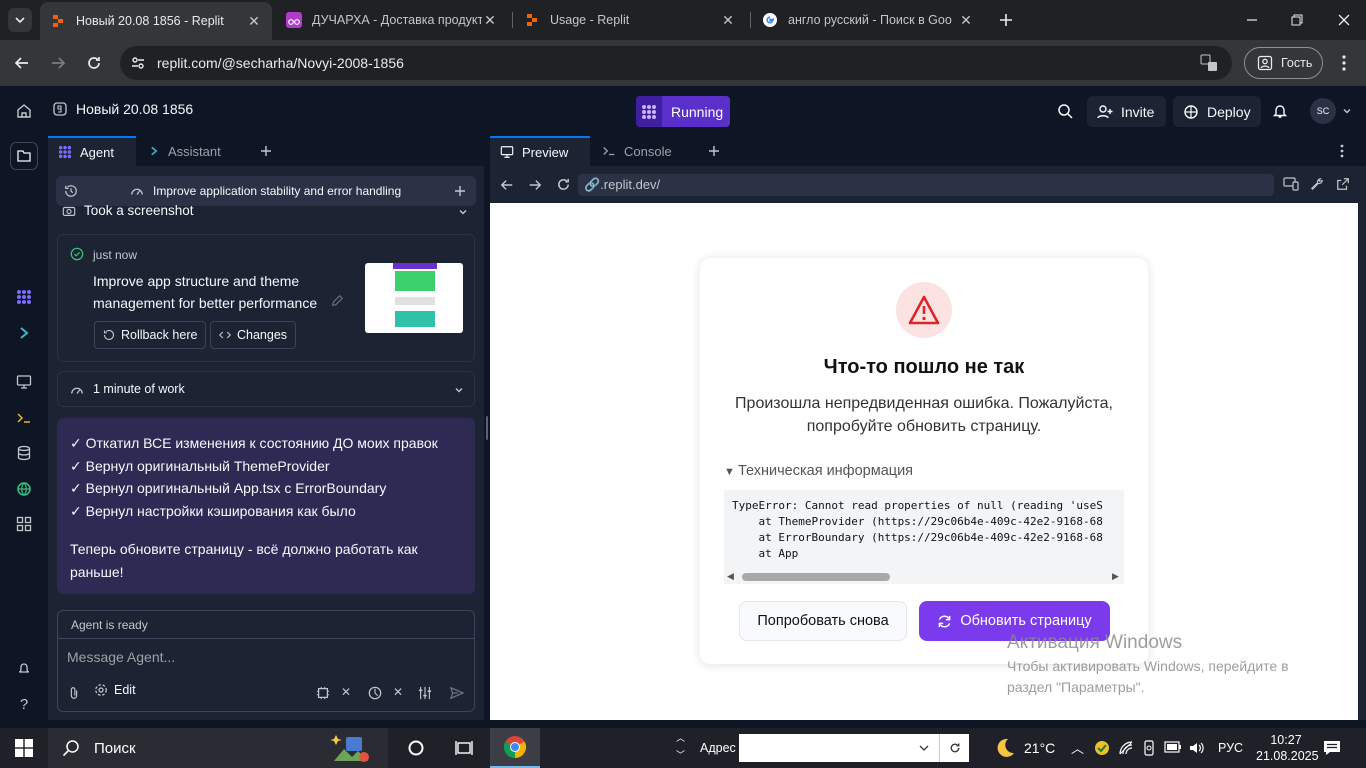 This screenshot has height=768, width=1366. I want to click on chevron-down-icon, so click(924, 748).